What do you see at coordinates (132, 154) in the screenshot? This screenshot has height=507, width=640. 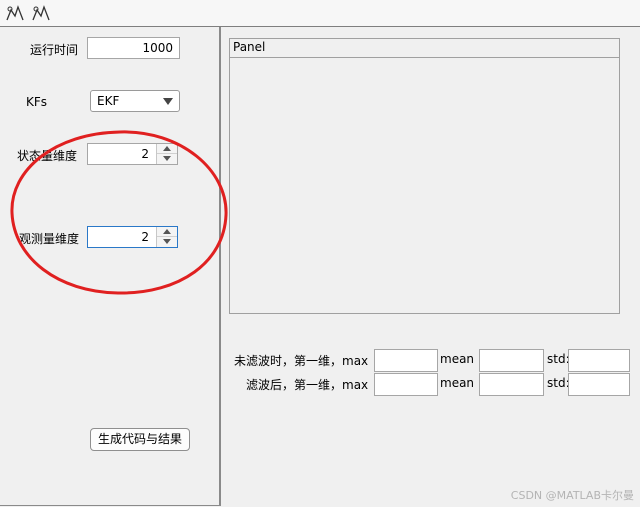 I see `state-dim-spinner: 2` at bounding box center [132, 154].